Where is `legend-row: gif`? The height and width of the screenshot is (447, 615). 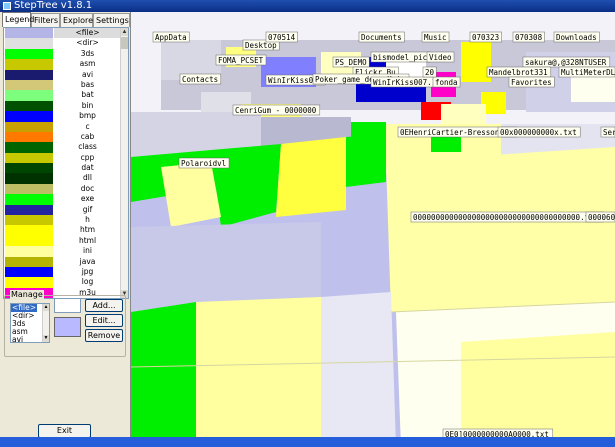
legend-row: gif is located at coordinates (62, 210).